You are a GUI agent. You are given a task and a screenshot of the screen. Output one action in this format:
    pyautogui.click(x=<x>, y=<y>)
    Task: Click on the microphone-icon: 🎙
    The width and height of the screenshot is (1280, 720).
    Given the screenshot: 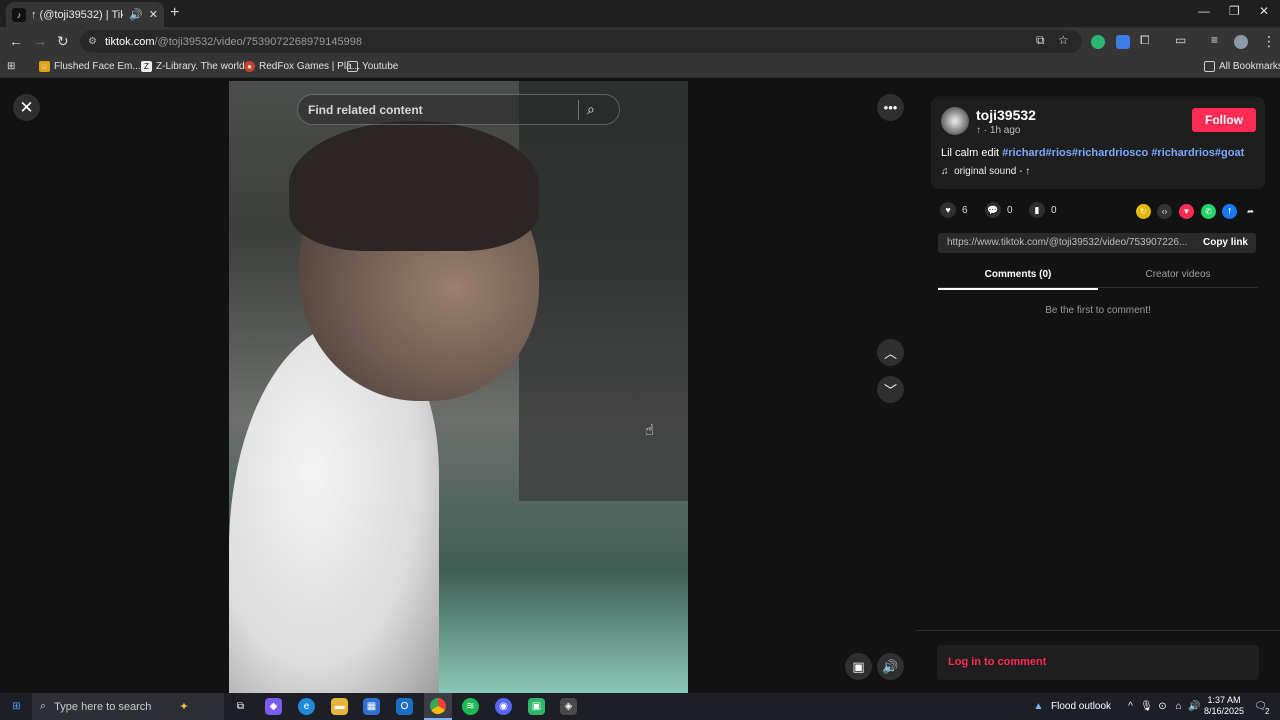 What is the action you would take?
    pyautogui.click(x=1146, y=706)
    